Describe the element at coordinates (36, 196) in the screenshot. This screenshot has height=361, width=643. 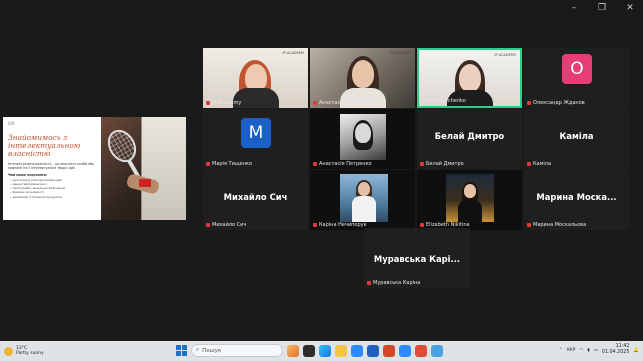
I see `slide-bullet: • дизайнові (сторінкові продукти)` at that location.